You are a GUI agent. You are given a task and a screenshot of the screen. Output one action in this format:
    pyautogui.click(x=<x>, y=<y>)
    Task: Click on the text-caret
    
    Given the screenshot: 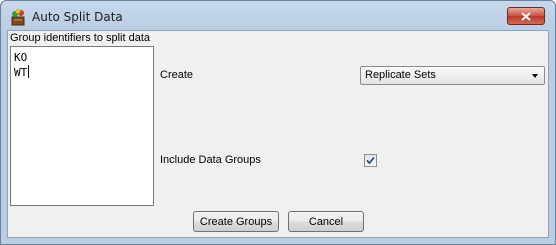 What is the action you would take?
    pyautogui.click(x=29, y=71)
    